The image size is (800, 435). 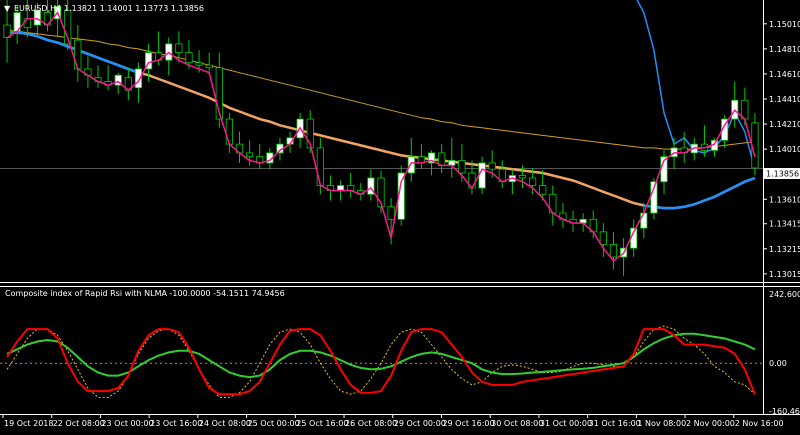 What do you see at coordinates (784, 99) in the screenshot?
I see `price-tick-label: 1.14410` at bounding box center [784, 99].